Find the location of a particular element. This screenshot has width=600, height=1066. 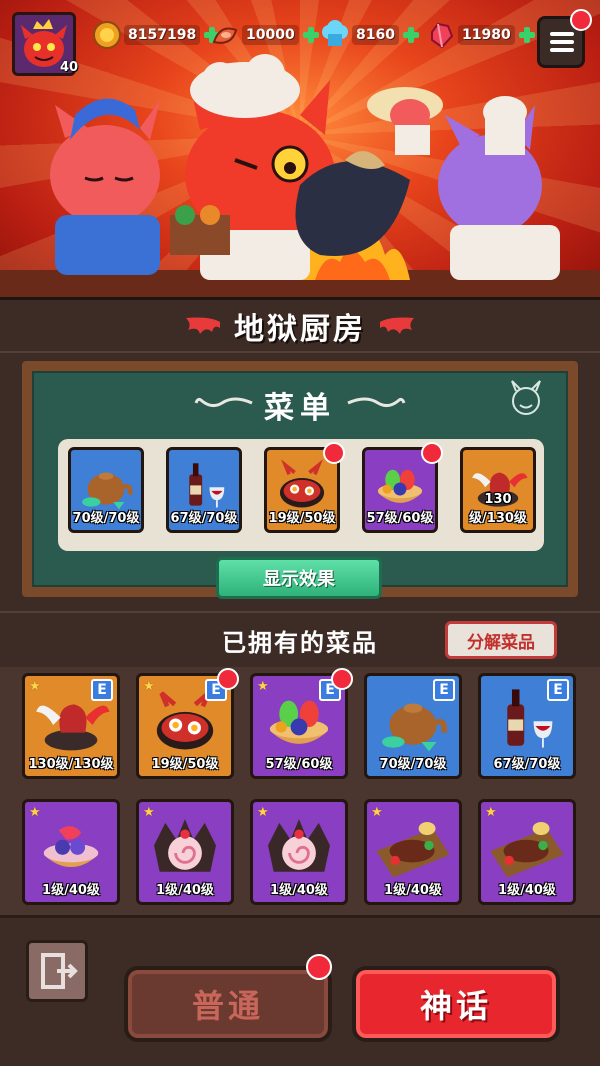

kitchen-title-band: 地狱厨房 is located at coordinates (300, 325).